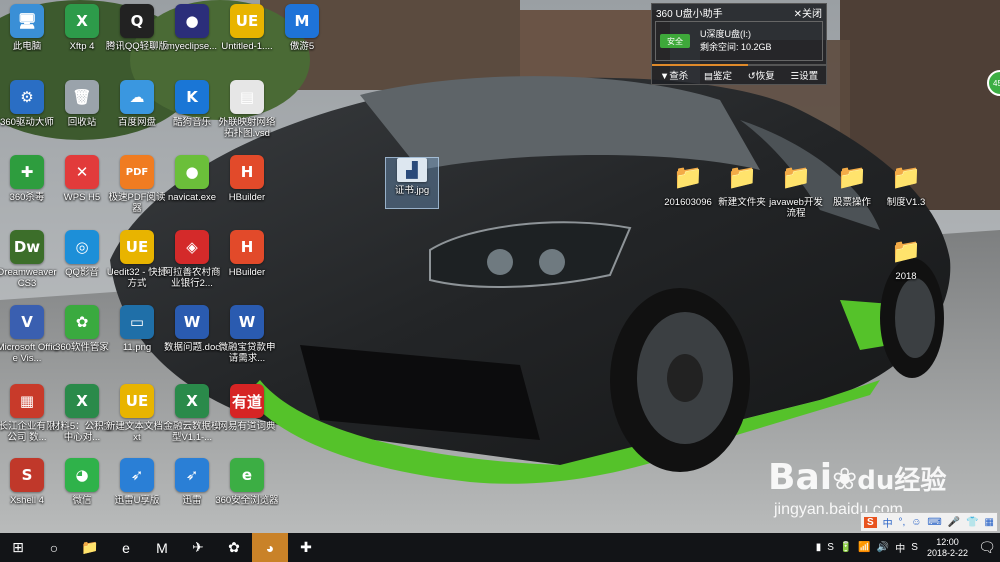 The height and width of the screenshot is (562, 1000). What do you see at coordinates (247, 495) in the screenshot?
I see `desktop-icon: e 360安全浏览器` at bounding box center [247, 495].